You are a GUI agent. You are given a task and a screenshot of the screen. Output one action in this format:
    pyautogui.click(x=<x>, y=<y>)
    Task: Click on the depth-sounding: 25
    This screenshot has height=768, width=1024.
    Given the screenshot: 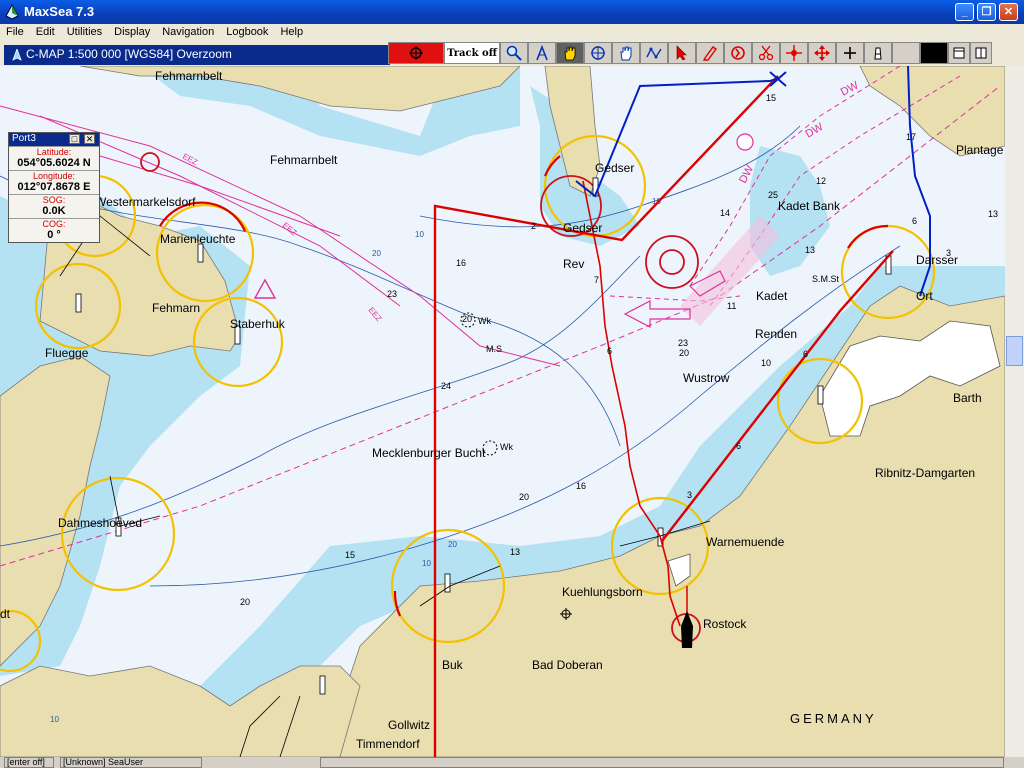 What is the action you would take?
    pyautogui.click(x=773, y=195)
    